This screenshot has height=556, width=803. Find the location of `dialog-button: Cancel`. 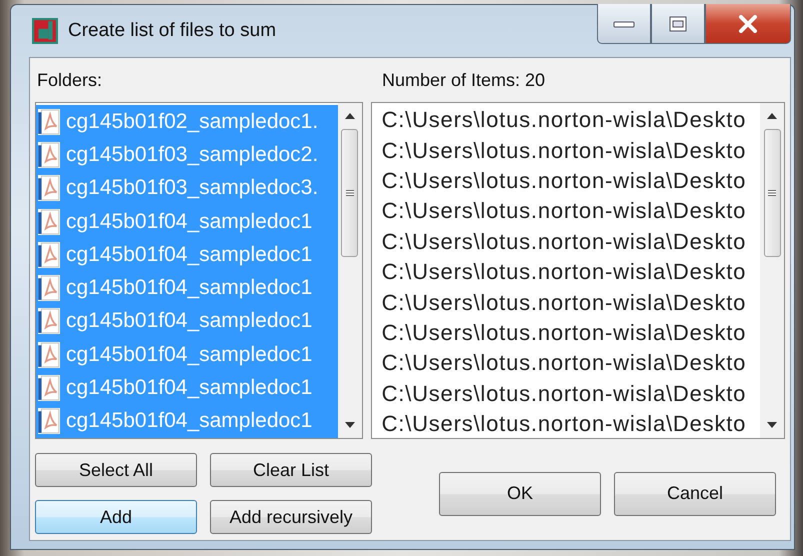

dialog-button: Cancel is located at coordinates (695, 494).